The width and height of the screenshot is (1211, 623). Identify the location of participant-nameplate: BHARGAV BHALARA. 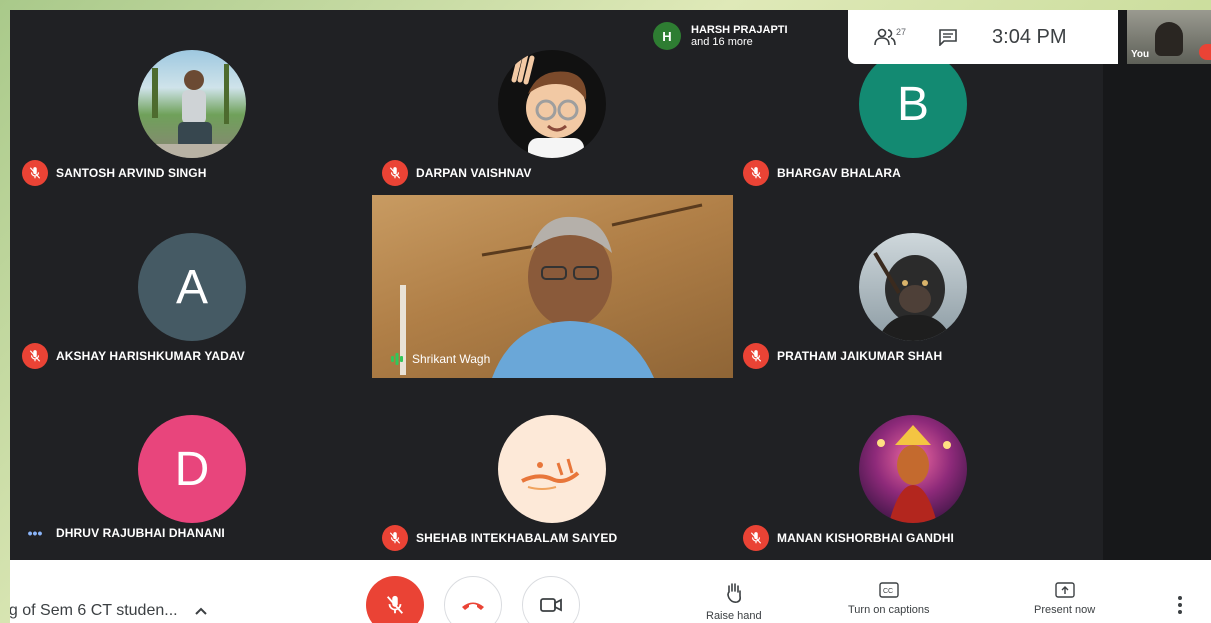
(822, 173).